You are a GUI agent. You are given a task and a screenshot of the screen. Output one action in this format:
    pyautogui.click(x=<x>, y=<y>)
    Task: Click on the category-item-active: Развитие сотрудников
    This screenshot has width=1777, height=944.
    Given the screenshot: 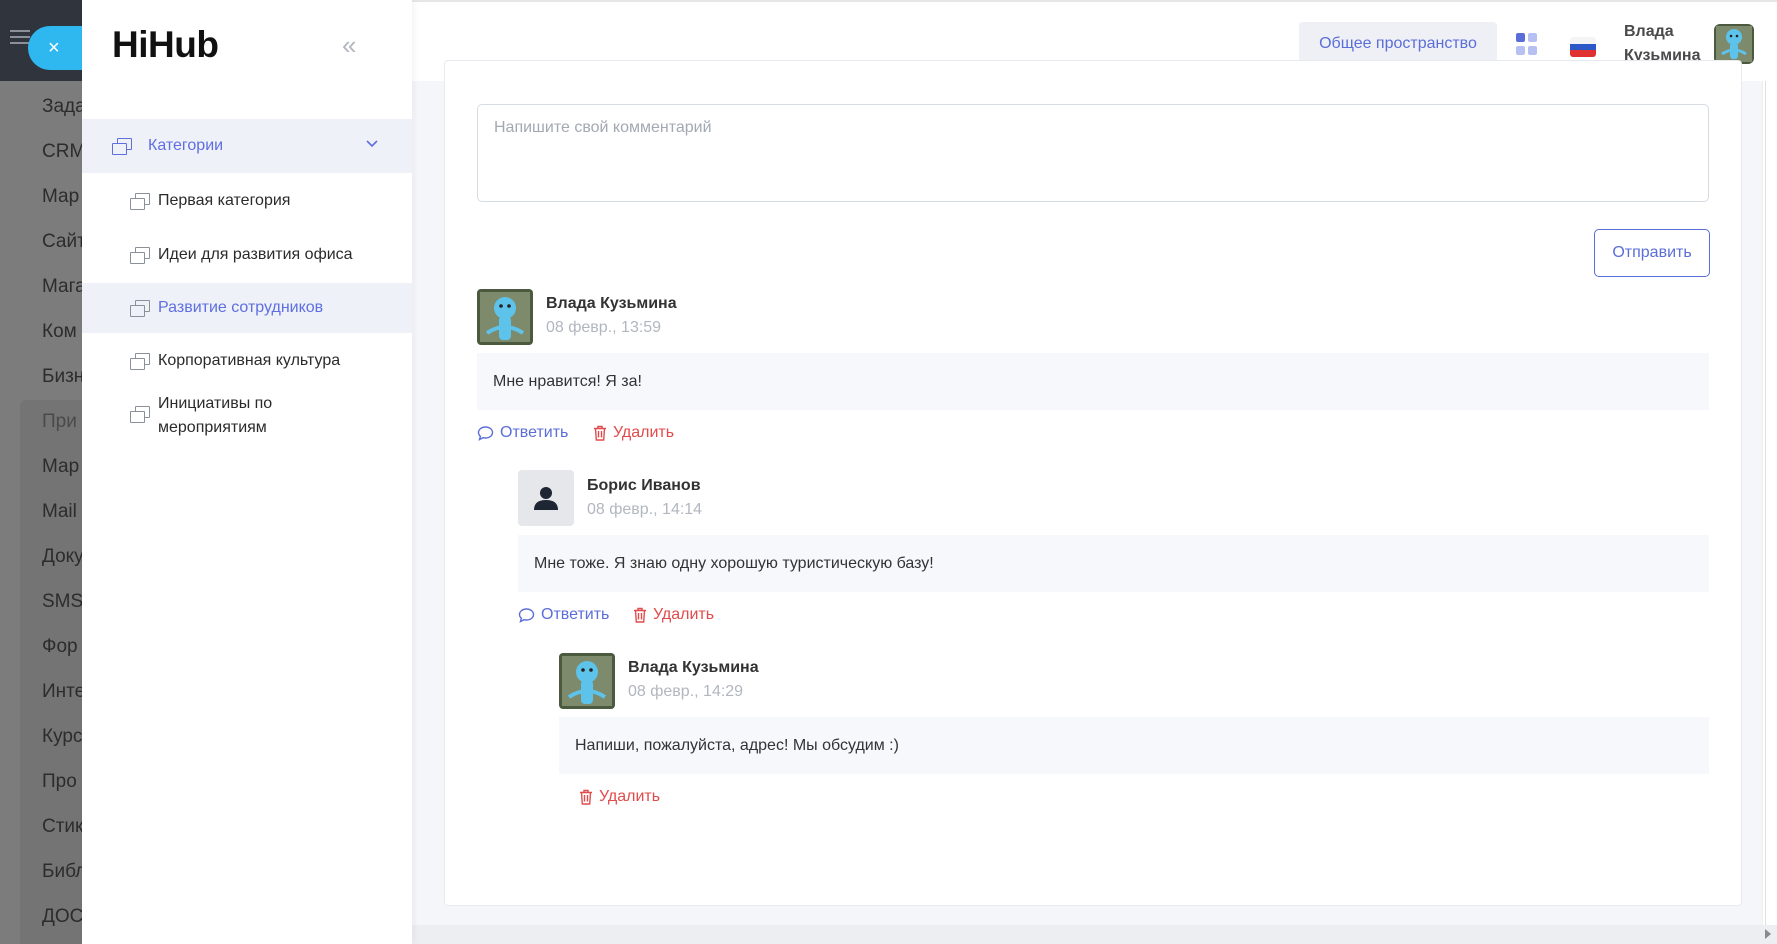 What is the action you would take?
    pyautogui.click(x=247, y=308)
    